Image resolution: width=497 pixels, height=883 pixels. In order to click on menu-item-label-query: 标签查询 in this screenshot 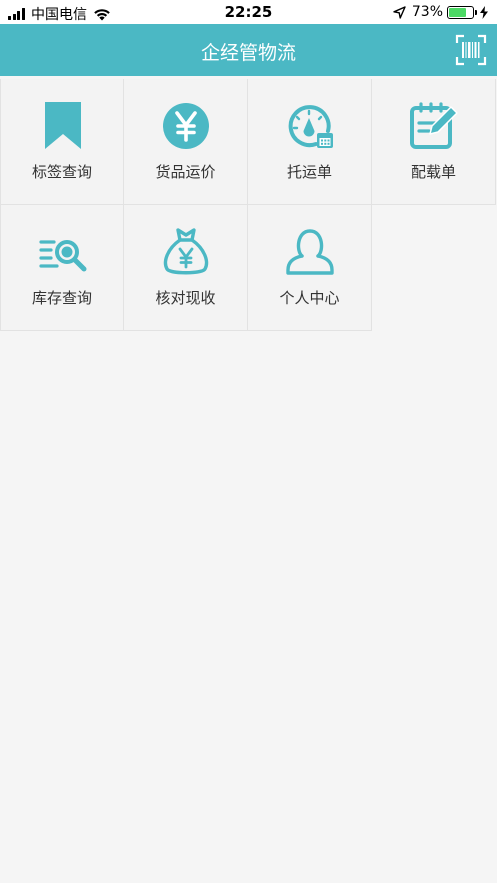, I will do `click(62, 142)`.